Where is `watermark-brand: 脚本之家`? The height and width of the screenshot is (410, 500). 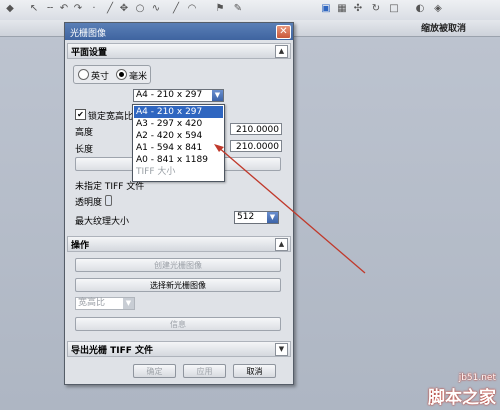
watermark-brand: 脚本之家 is located at coordinates (462, 398).